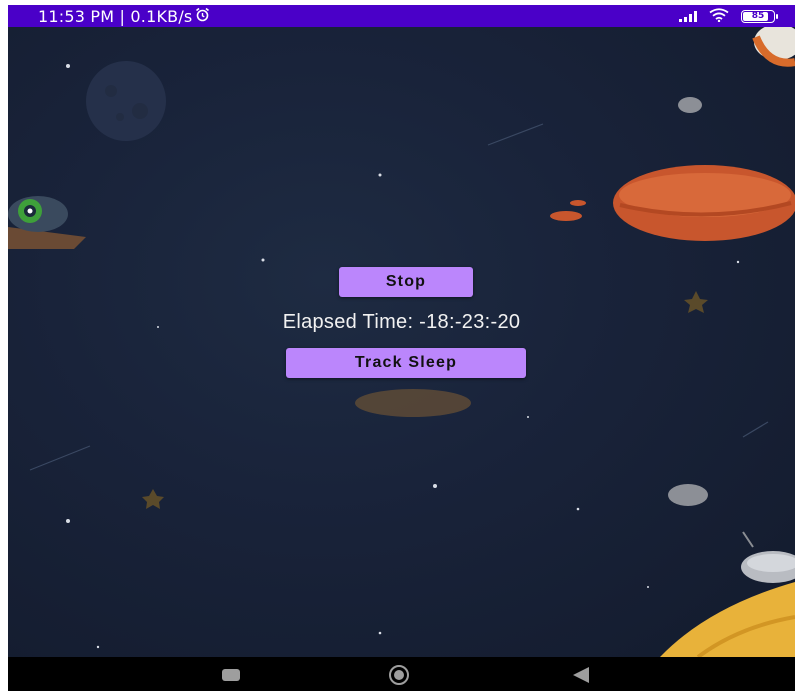  Describe the element at coordinates (115, 16) in the screenshot. I see `status-time-speed: 11:53 PM | 0.1KB/s` at that location.